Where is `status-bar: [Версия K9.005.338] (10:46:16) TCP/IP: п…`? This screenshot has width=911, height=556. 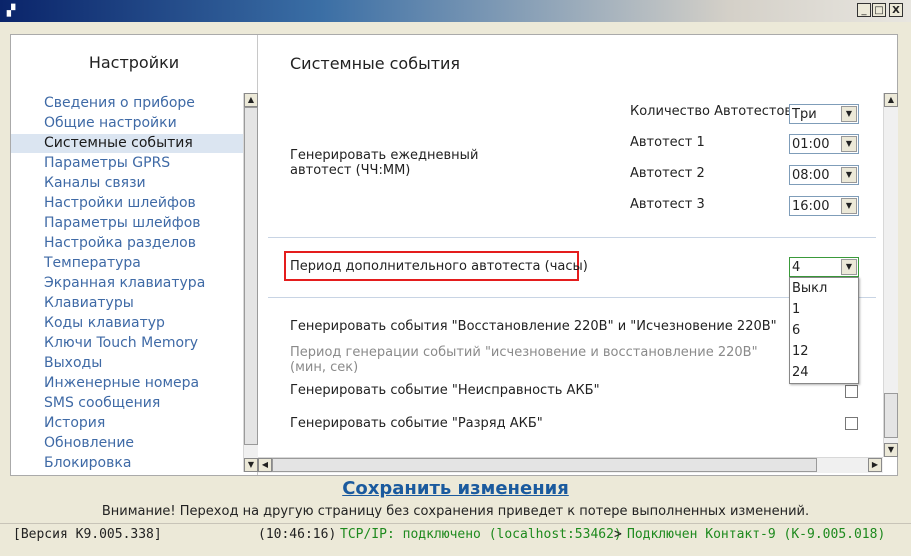
status-bar: [Версия K9.005.338] (10:46:16) TCP/IP: п… is located at coordinates (455, 534).